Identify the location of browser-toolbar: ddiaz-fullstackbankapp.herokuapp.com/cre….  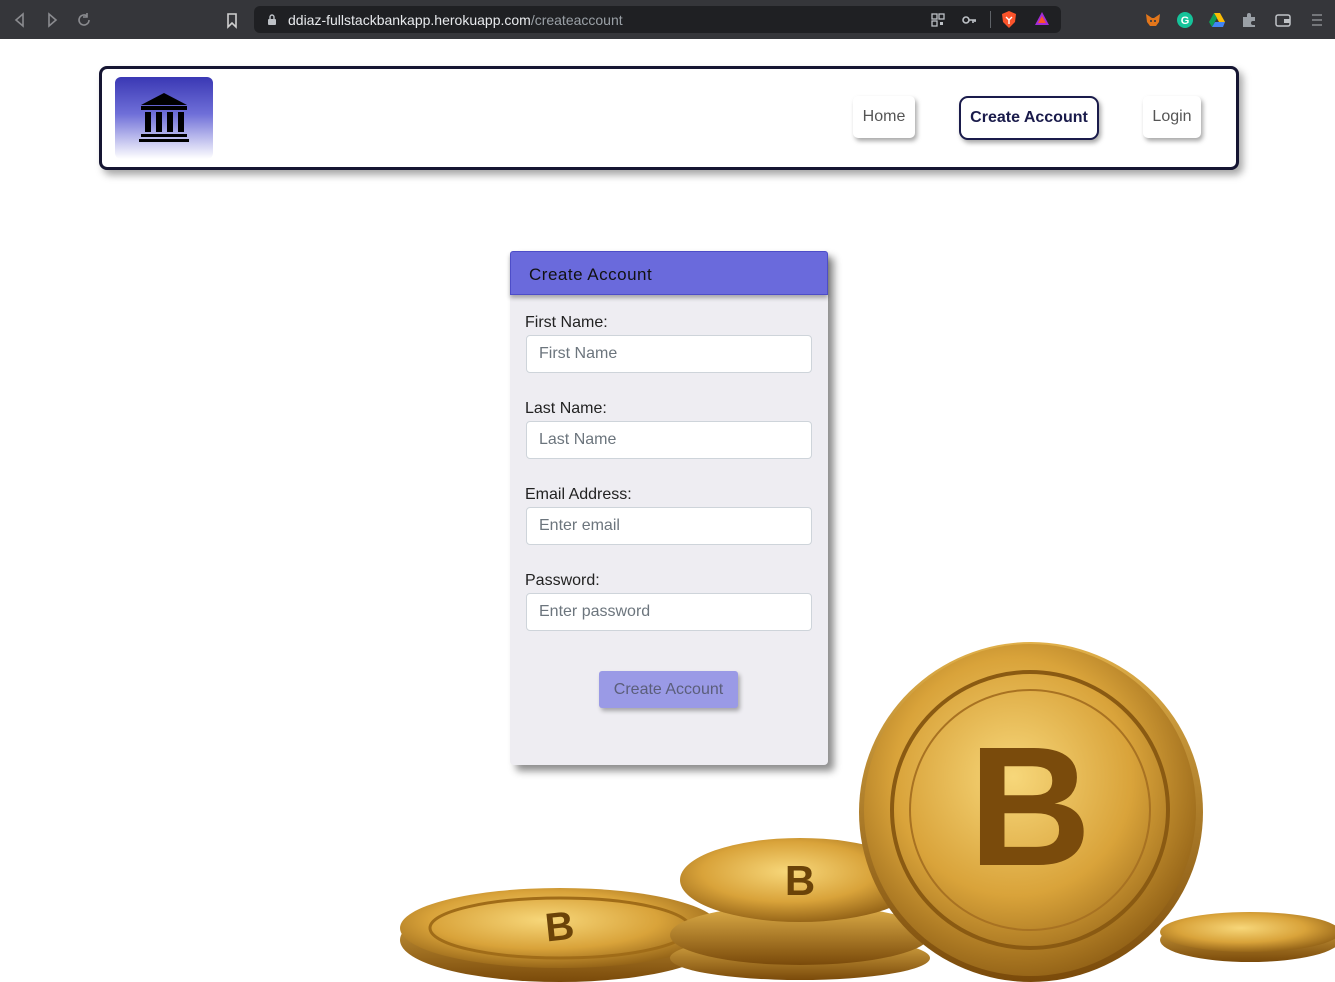
(667, 19).